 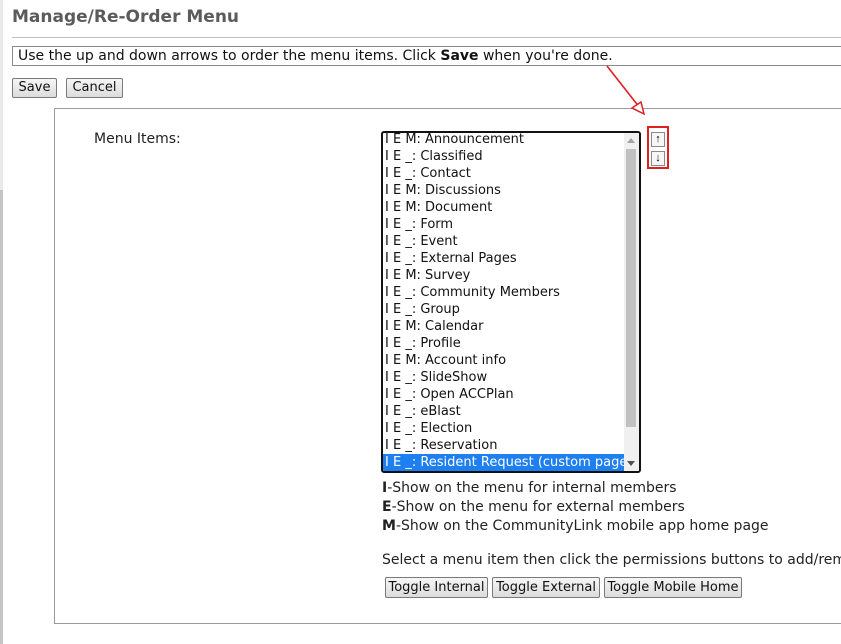 I want to click on scroll-thumb, so click(x=631, y=288).